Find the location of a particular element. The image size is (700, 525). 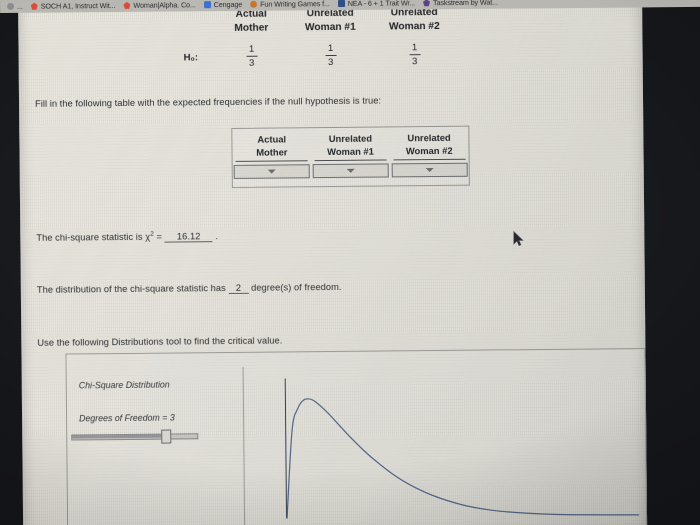

expected-col1-header: Actual Mother is located at coordinates (271, 145).